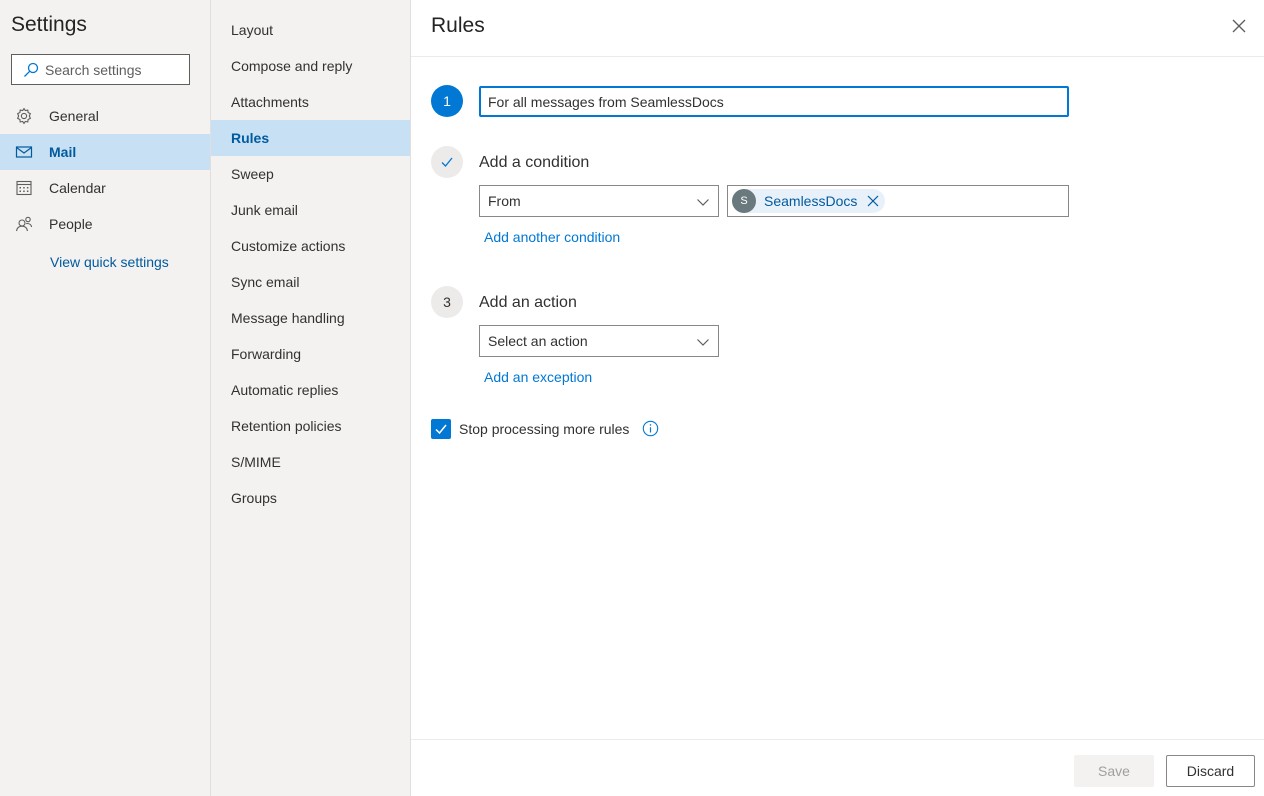 The width and height of the screenshot is (1264, 796). What do you see at coordinates (310, 498) in the screenshot?
I see `subnav-item-groups: Groups` at bounding box center [310, 498].